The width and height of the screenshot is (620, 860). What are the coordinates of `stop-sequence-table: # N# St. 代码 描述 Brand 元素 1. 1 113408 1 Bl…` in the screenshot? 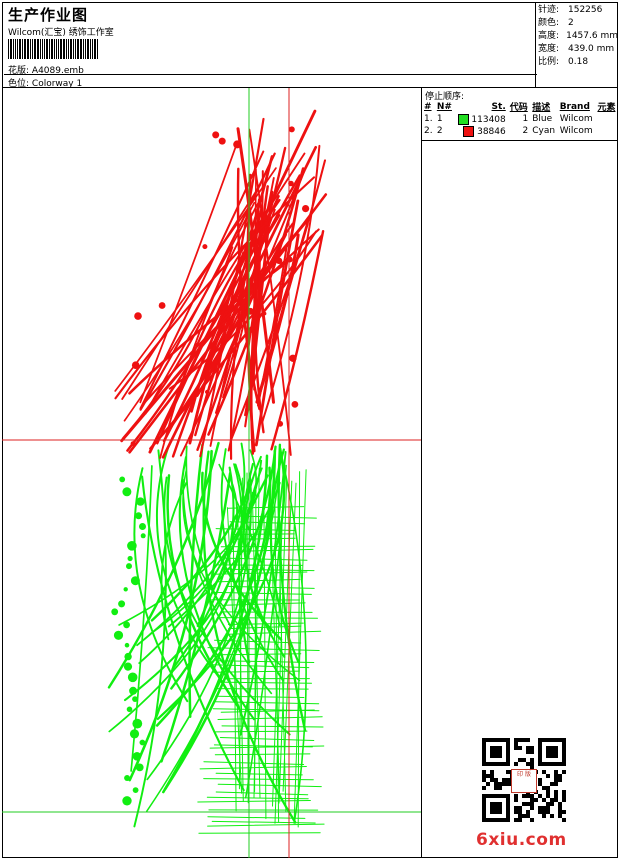 It's located at (520, 118).